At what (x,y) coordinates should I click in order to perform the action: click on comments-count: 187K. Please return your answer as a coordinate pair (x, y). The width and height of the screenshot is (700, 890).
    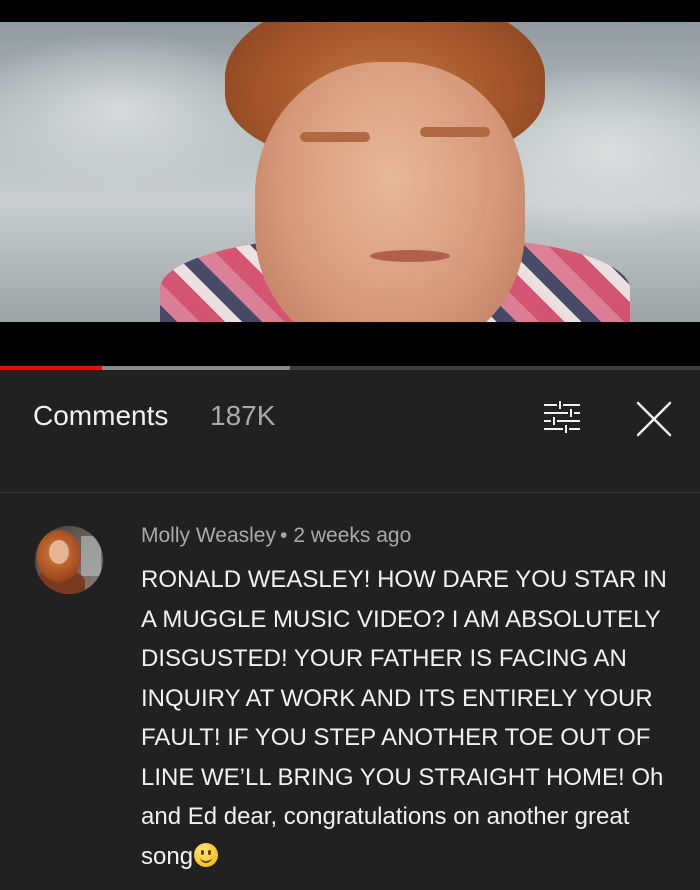
    Looking at the image, I should click on (243, 415).